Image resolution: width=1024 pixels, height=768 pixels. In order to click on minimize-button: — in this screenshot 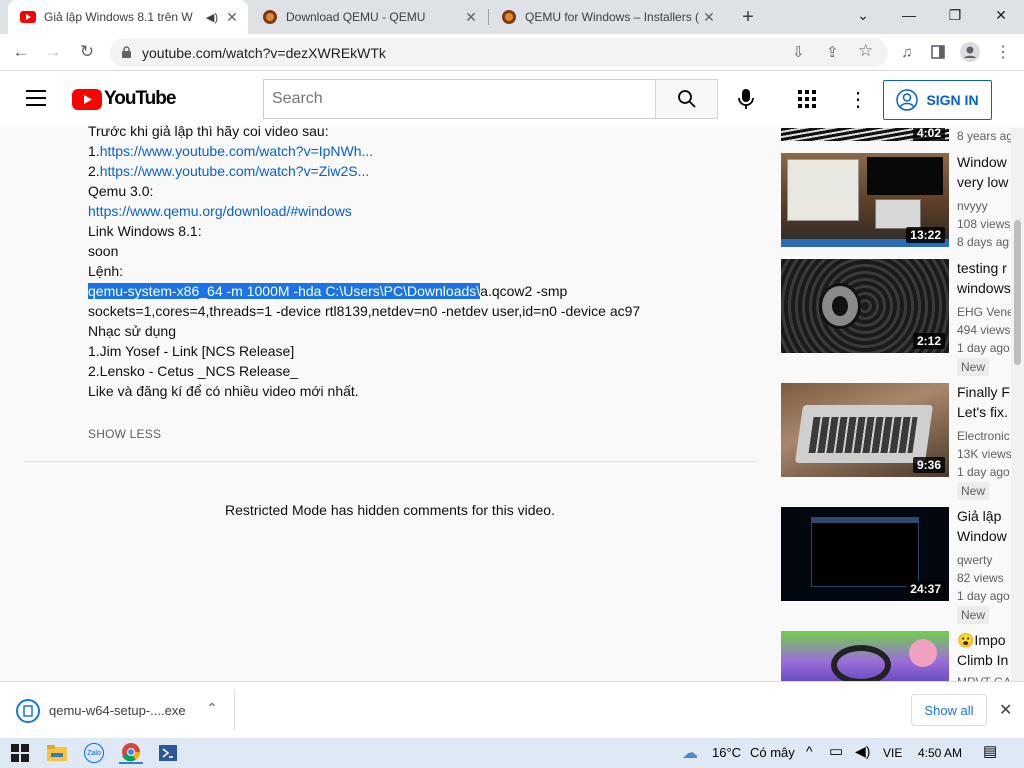, I will do `click(909, 15)`.